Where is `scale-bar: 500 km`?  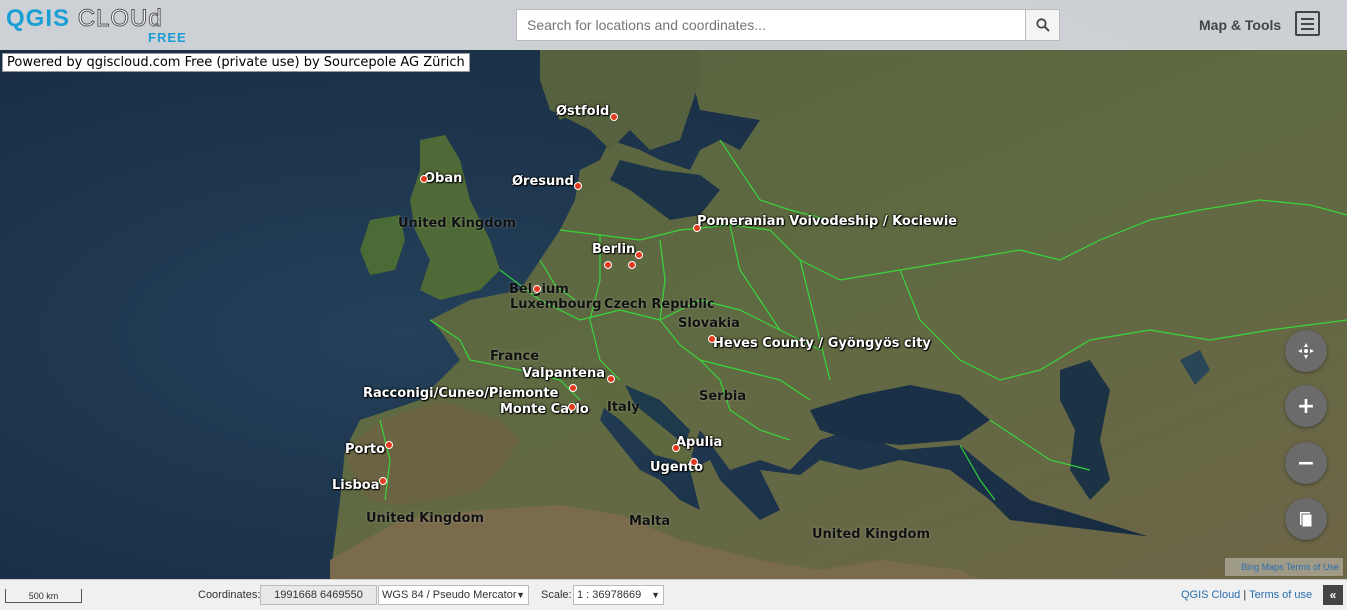
scale-bar: 500 km is located at coordinates (43, 596).